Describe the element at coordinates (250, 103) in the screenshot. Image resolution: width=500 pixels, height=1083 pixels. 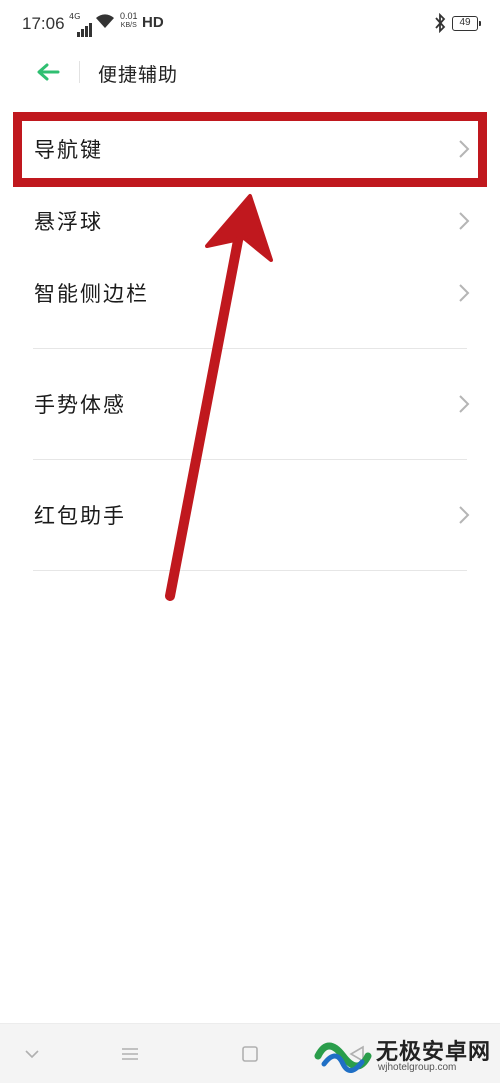
I see `list-top-gap` at that location.